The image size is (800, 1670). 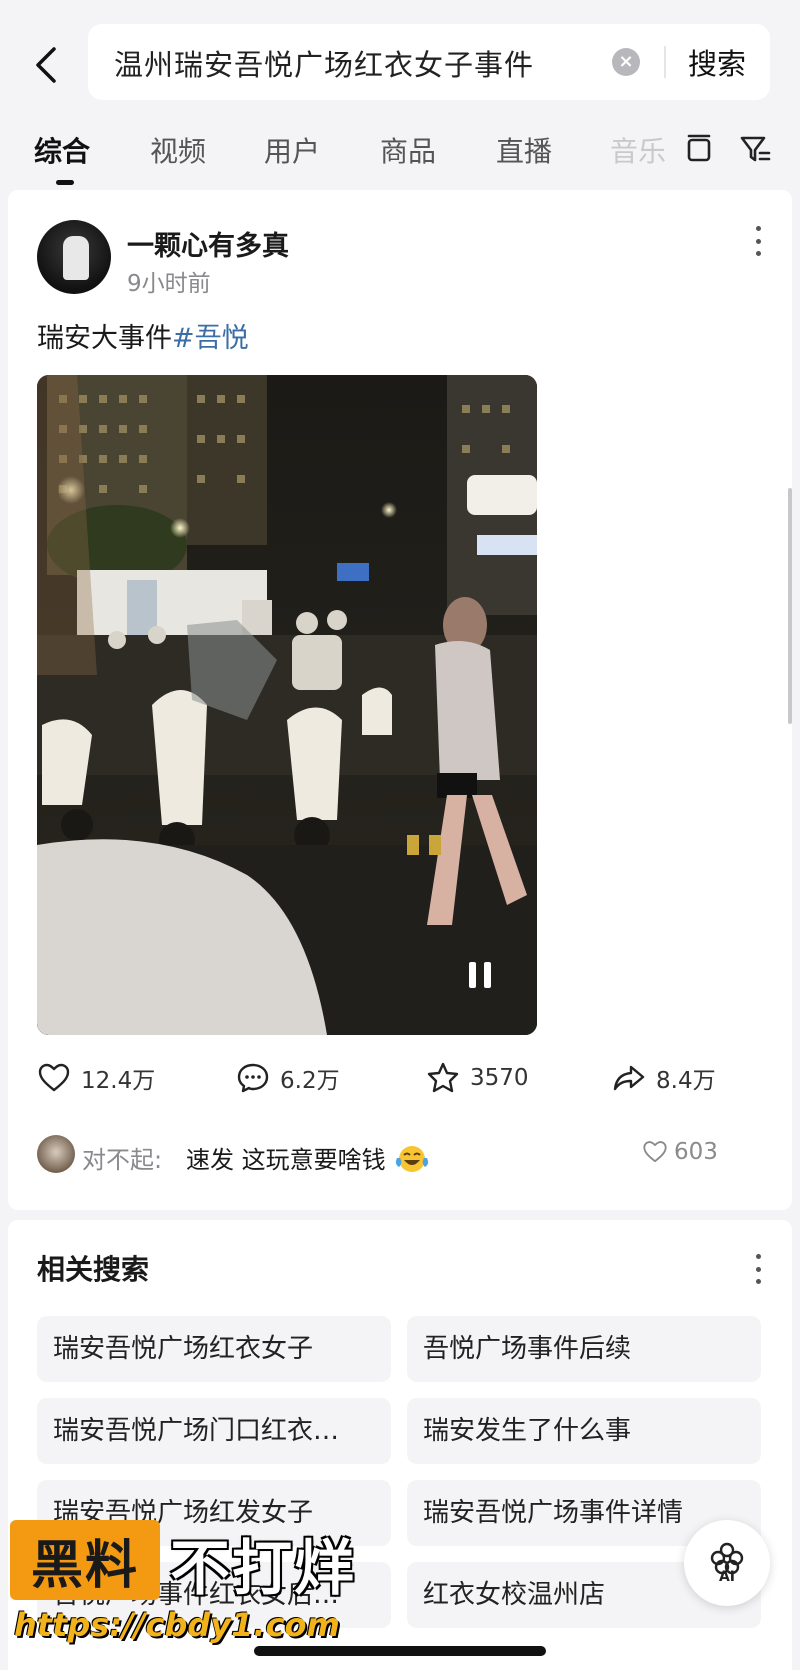 I want to click on search-header: 温州瑞安吾悦广场红衣女子事件 × 搜索 综合 视频 用户 商品 直播 音乐, so click(x=400, y=95).